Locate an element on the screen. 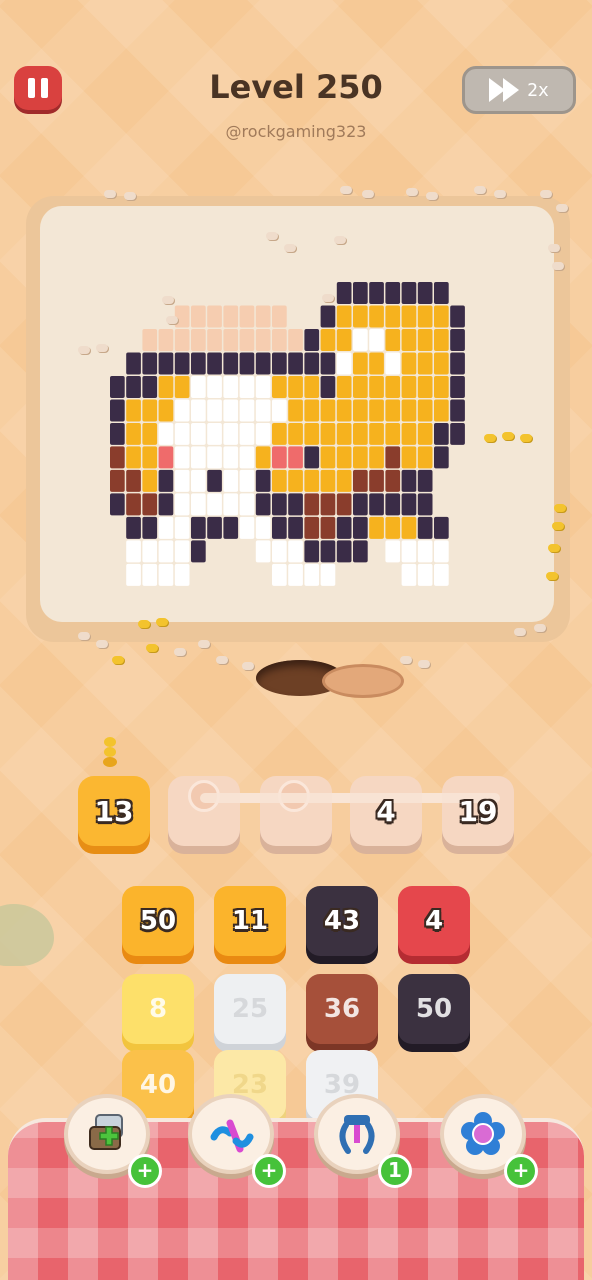  slot-1: 13 is located at coordinates (114, 811).